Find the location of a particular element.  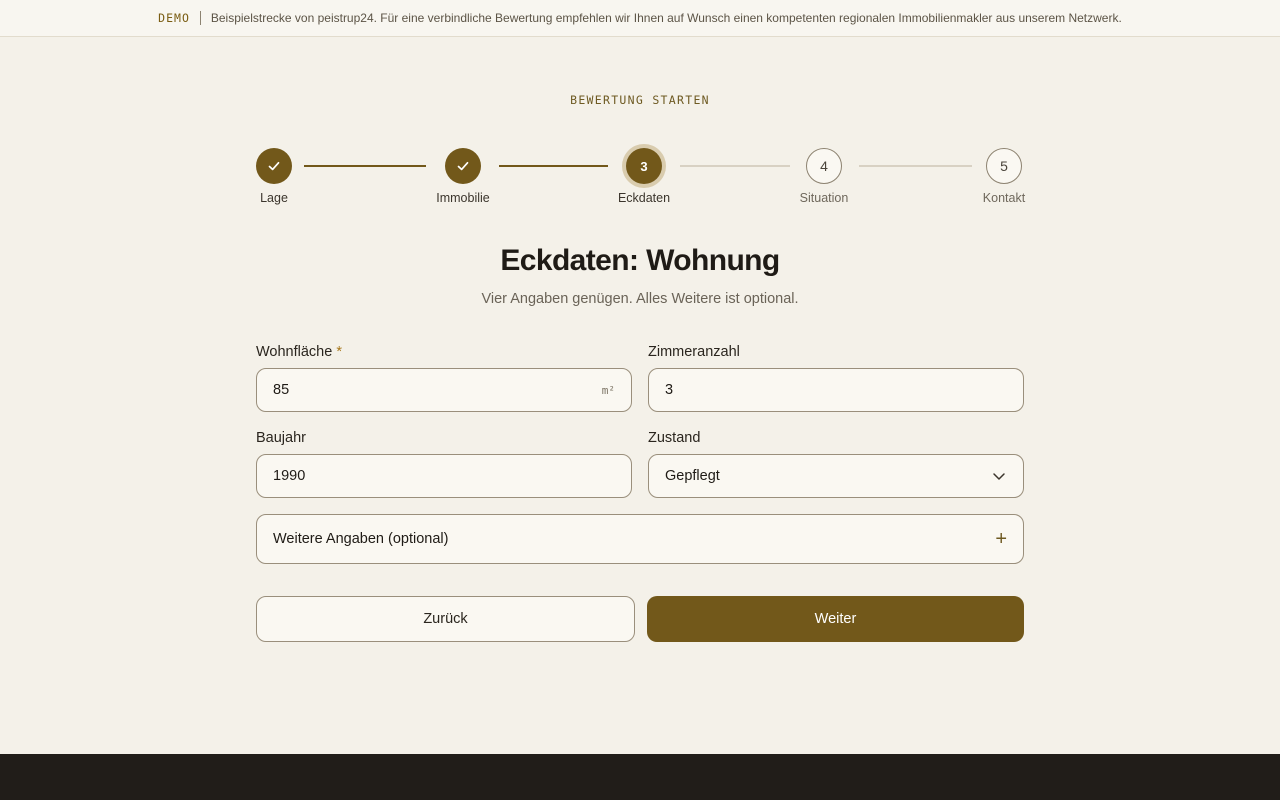

step-2-immobilie is located at coordinates (463, 166).